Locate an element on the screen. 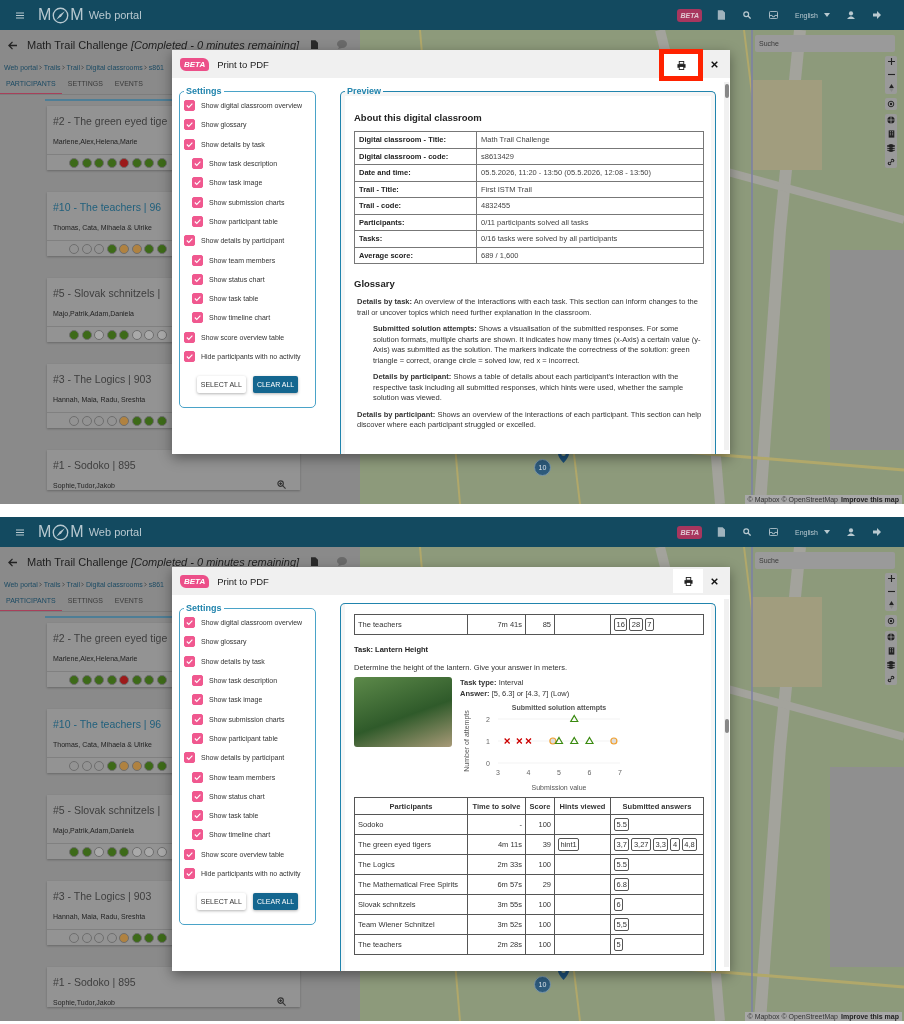 The width and height of the screenshot is (904, 1024). section-heading: About this digital classroom is located at coordinates (418, 117).